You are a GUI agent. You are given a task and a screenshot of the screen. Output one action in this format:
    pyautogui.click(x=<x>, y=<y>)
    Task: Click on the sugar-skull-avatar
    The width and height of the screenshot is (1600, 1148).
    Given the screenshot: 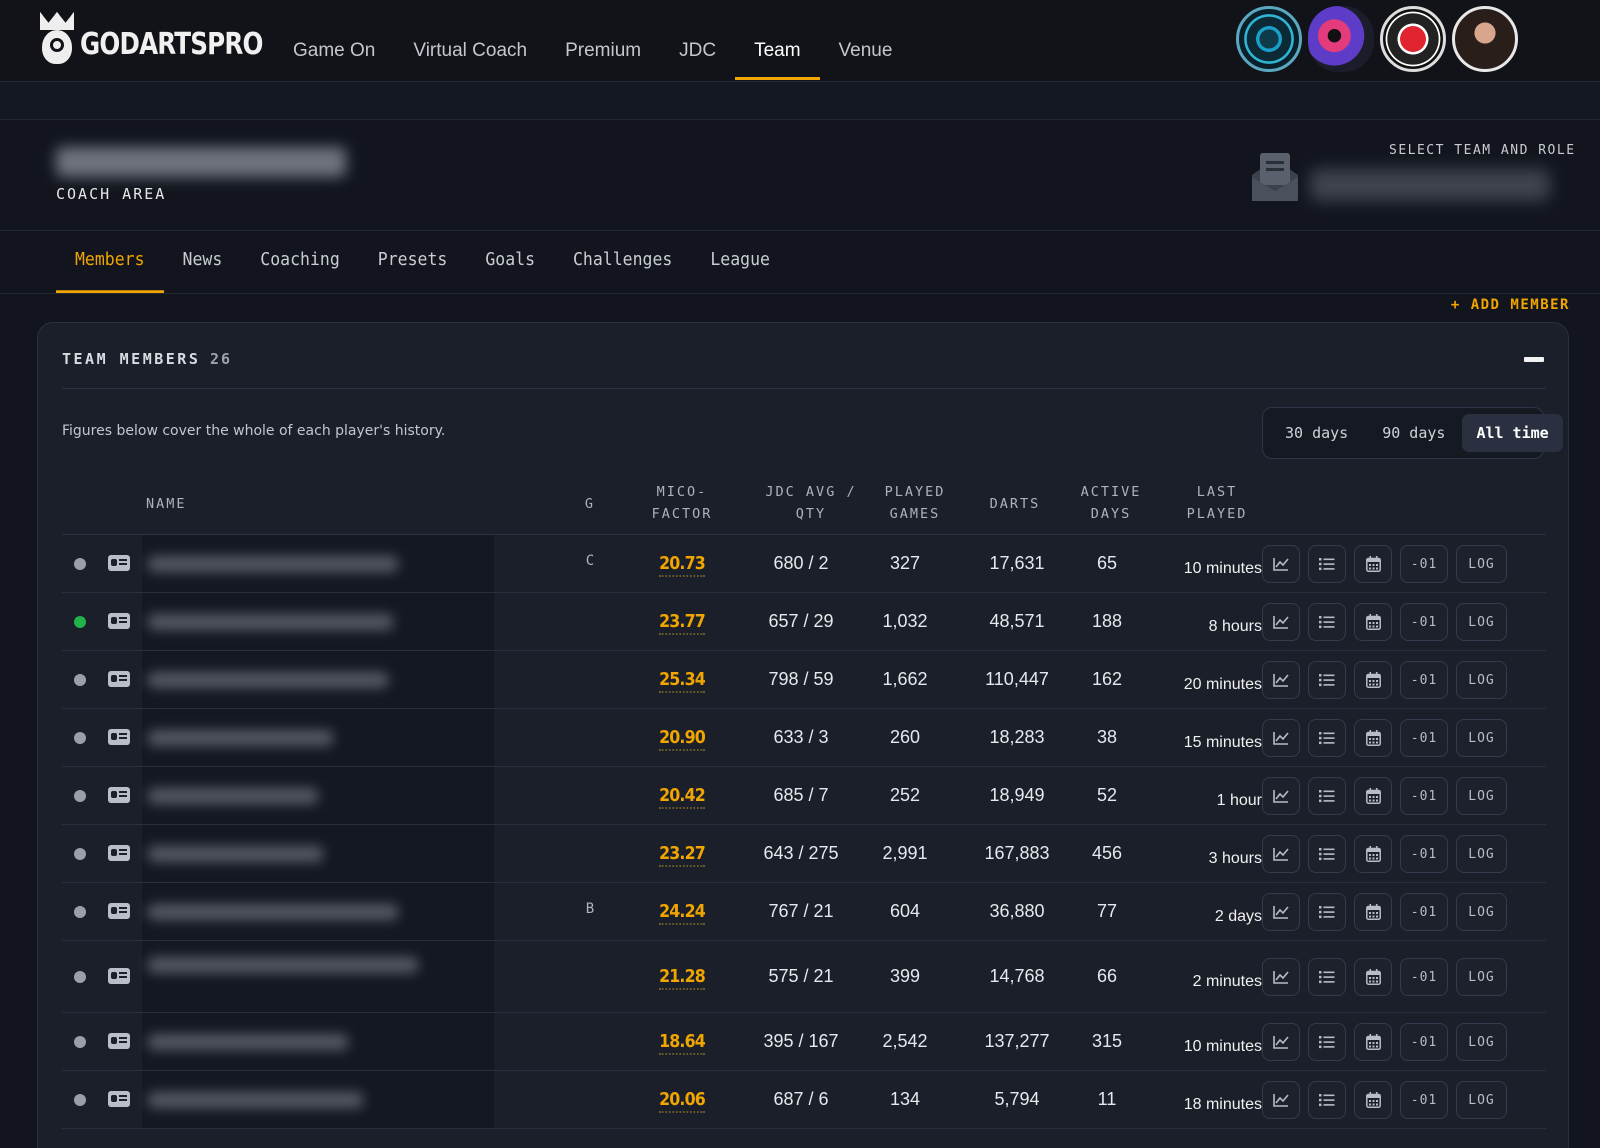 What is the action you would take?
    pyautogui.click(x=1341, y=39)
    